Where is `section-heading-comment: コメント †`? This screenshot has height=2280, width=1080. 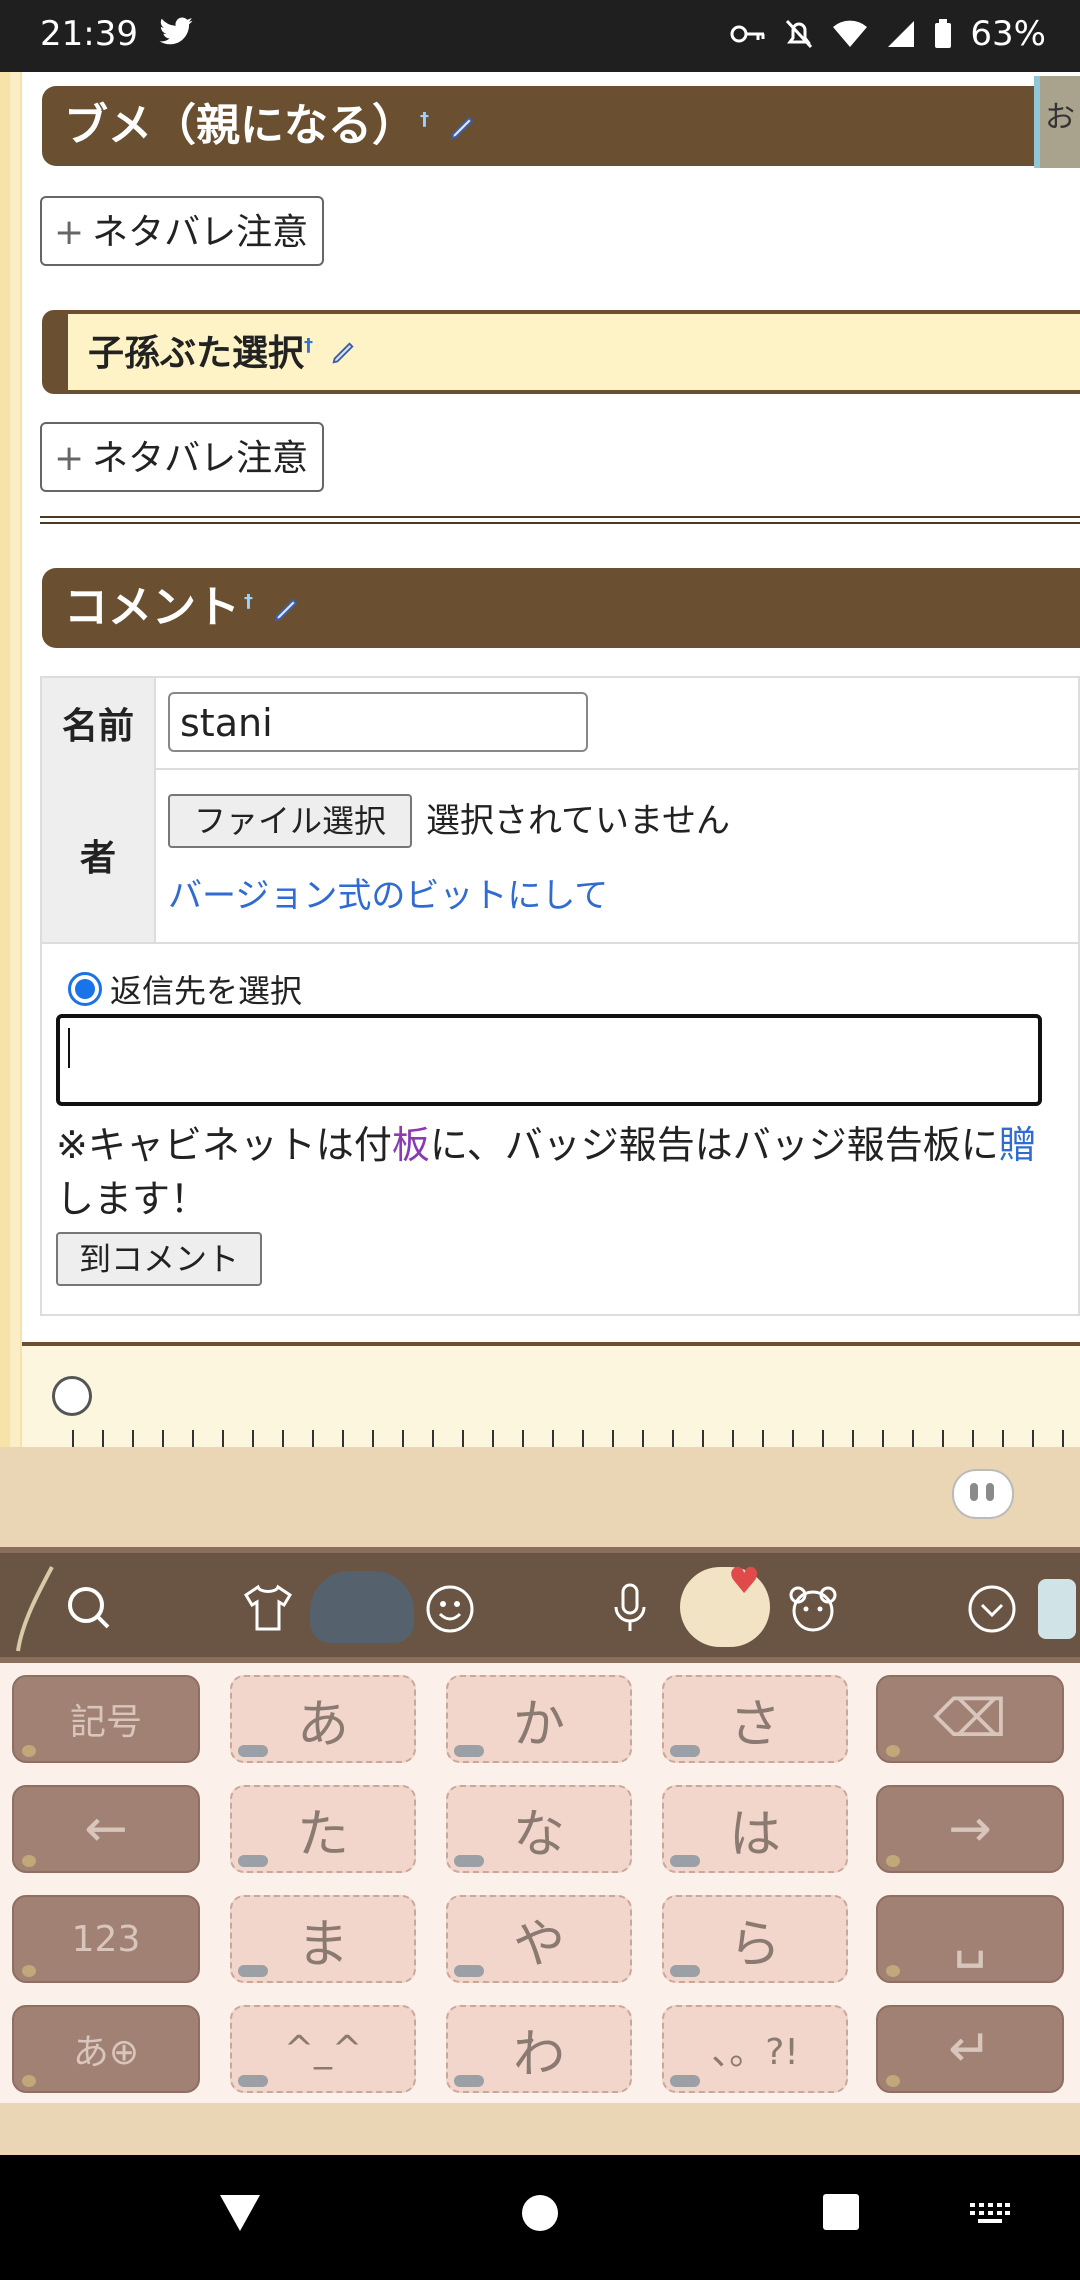
section-heading-comment: コメント † is located at coordinates (561, 608).